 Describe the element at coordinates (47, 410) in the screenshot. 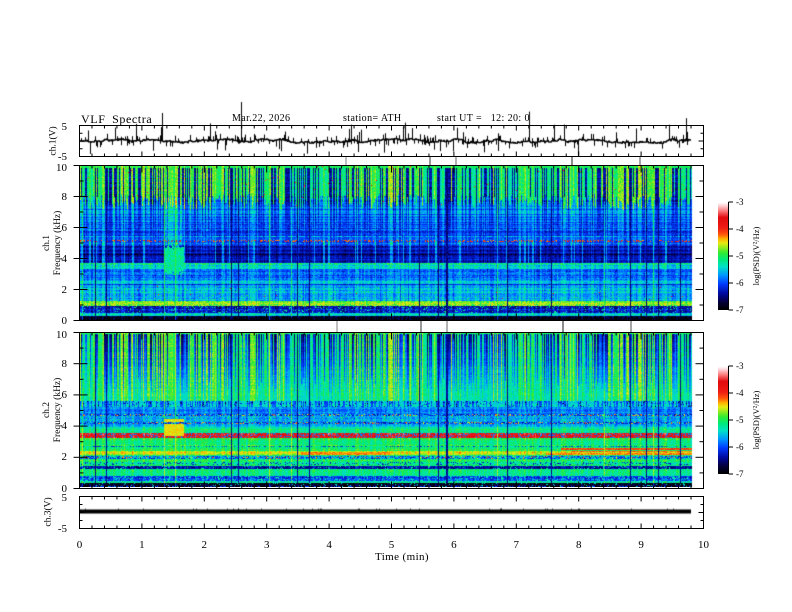

I see `svg-text: ch.2` at that location.